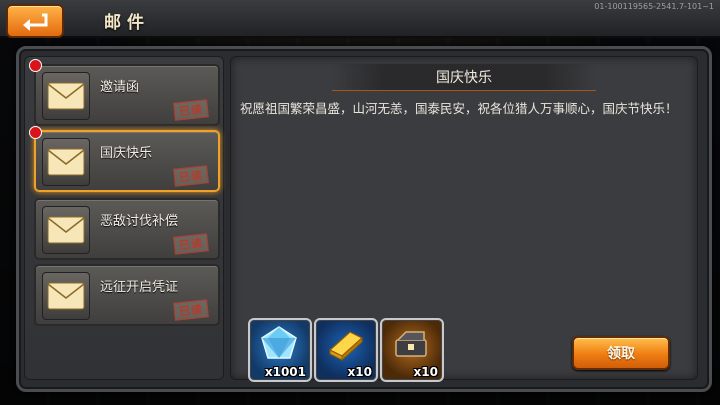  What do you see at coordinates (139, 287) in the screenshot?
I see `mail-item-label: 远征开启凭证` at bounding box center [139, 287].